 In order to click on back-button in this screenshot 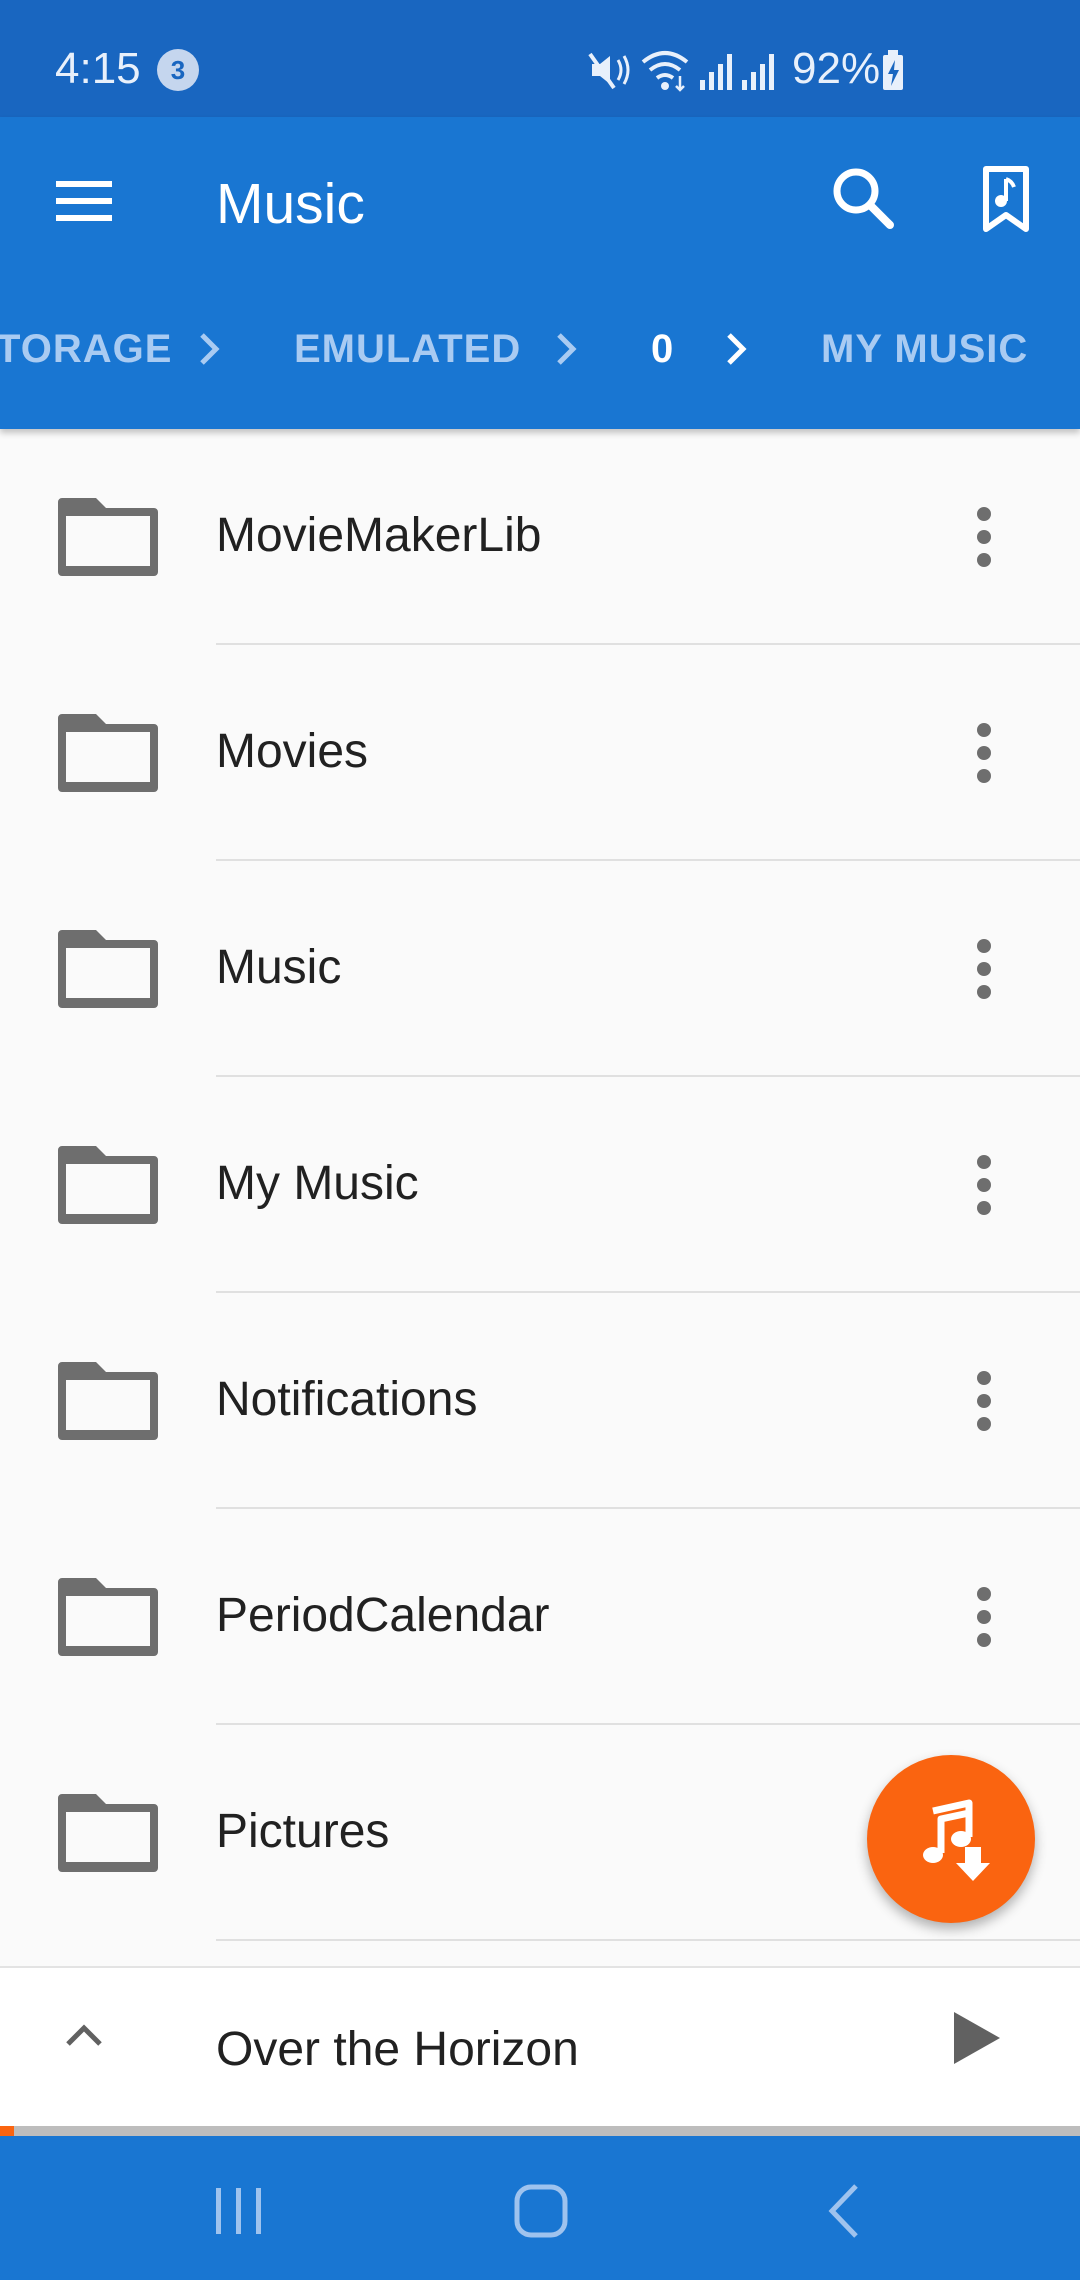, I will do `click(845, 2211)`.